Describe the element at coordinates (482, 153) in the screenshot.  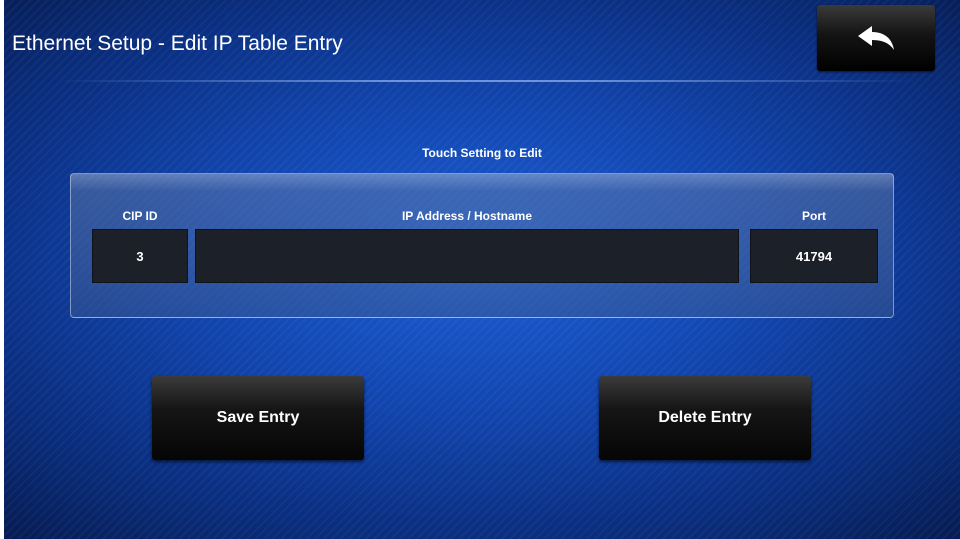
I see `instruction-label: Touch Setting to Edit` at that location.